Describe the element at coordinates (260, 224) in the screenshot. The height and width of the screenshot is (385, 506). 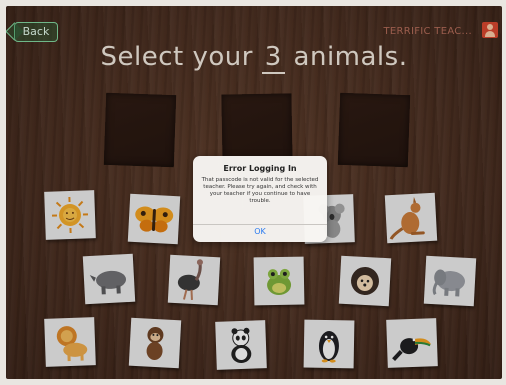
I see `dialog-divider` at that location.